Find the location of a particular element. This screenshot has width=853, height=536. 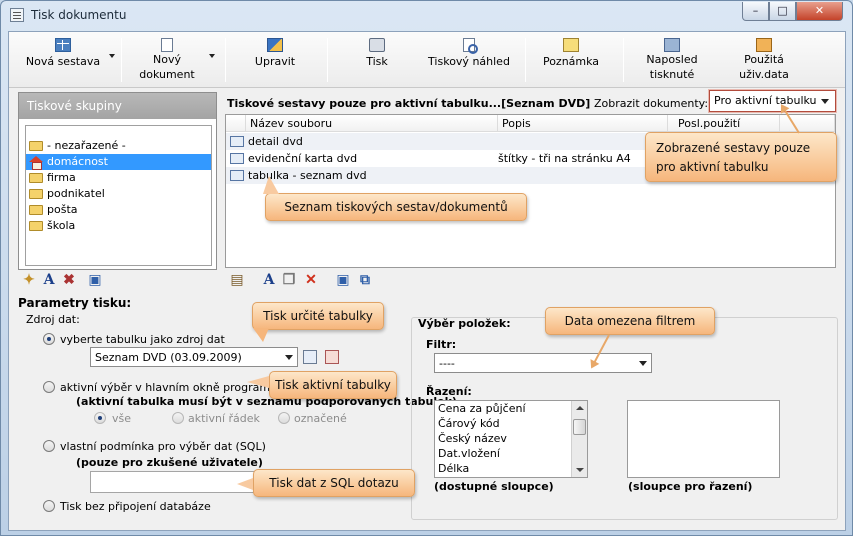

table-pick-icon is located at coordinates (310, 357).